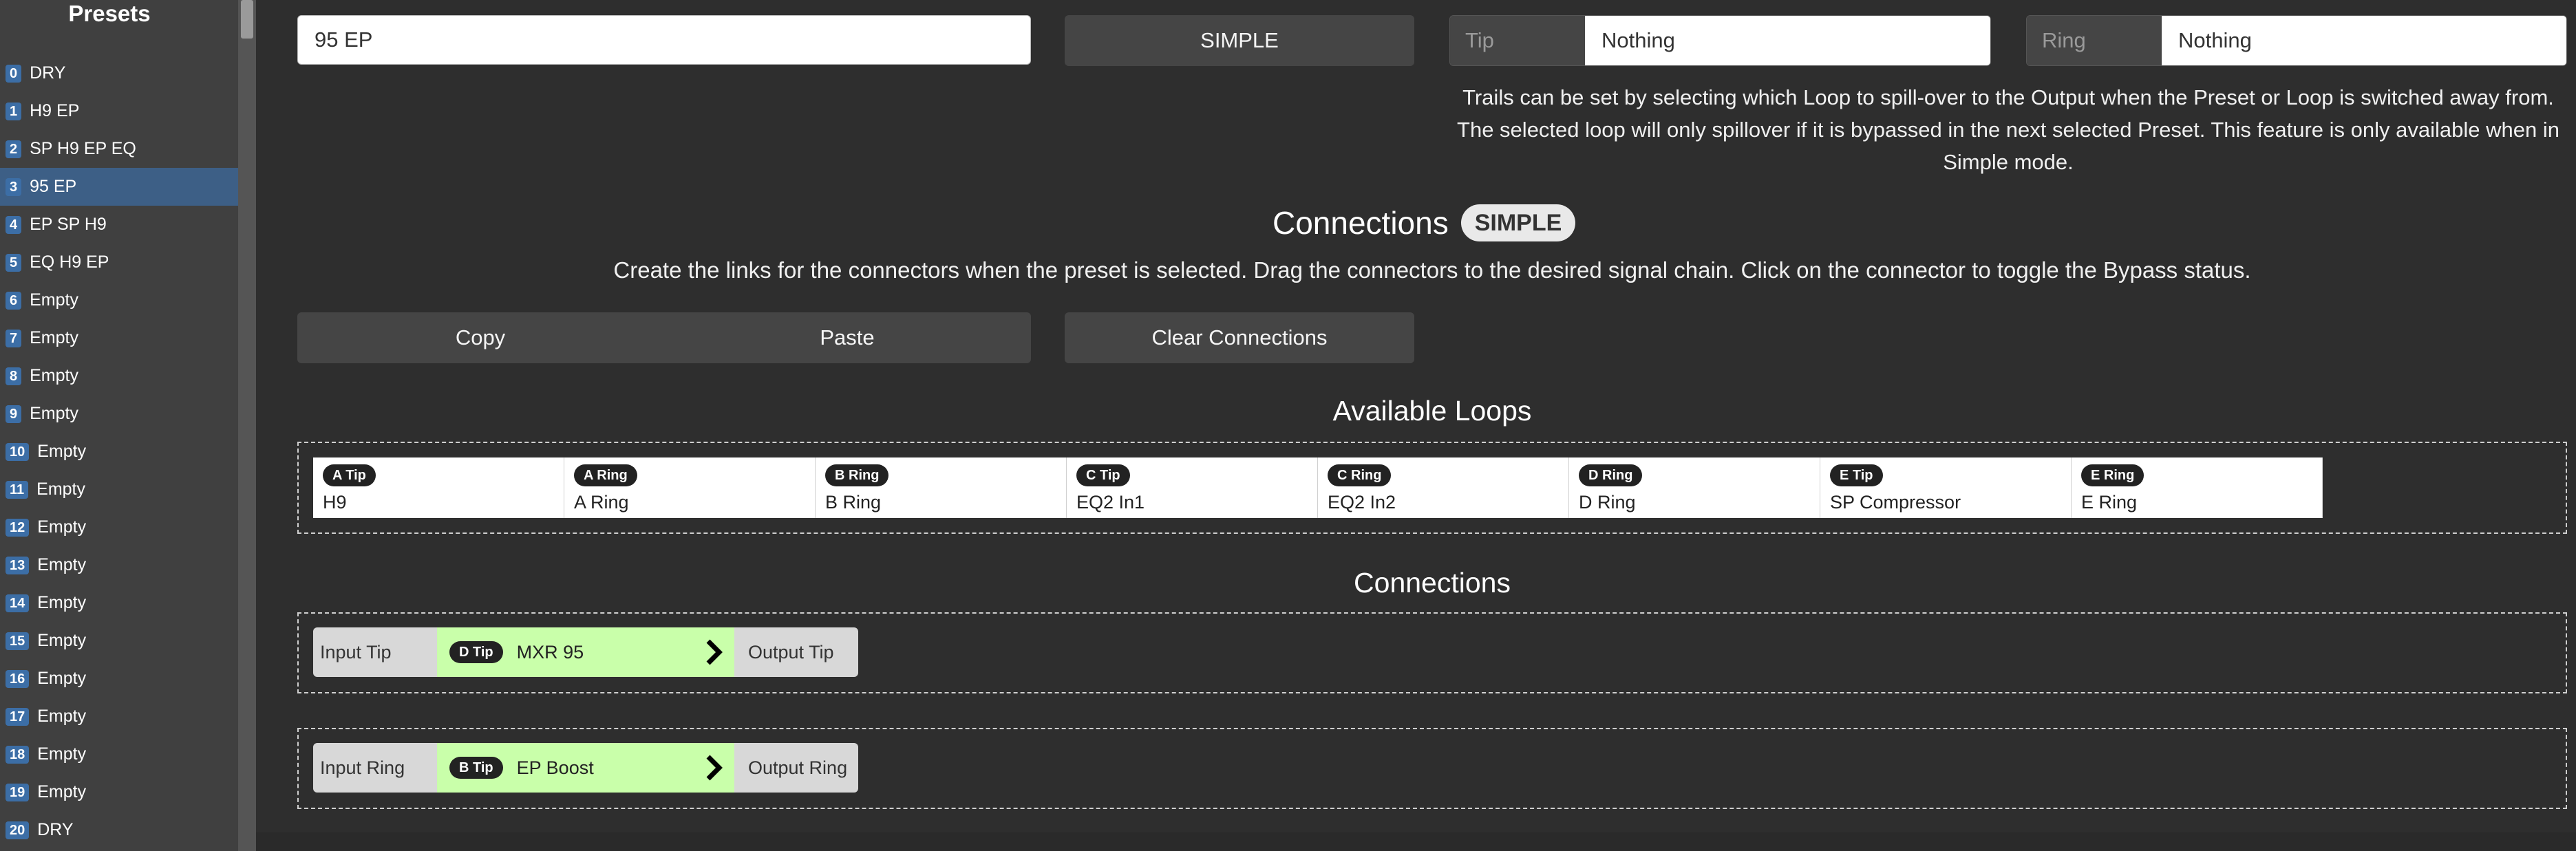 The image size is (2576, 851). Describe the element at coordinates (480, 338) in the screenshot. I see `copy-button: Copy` at that location.